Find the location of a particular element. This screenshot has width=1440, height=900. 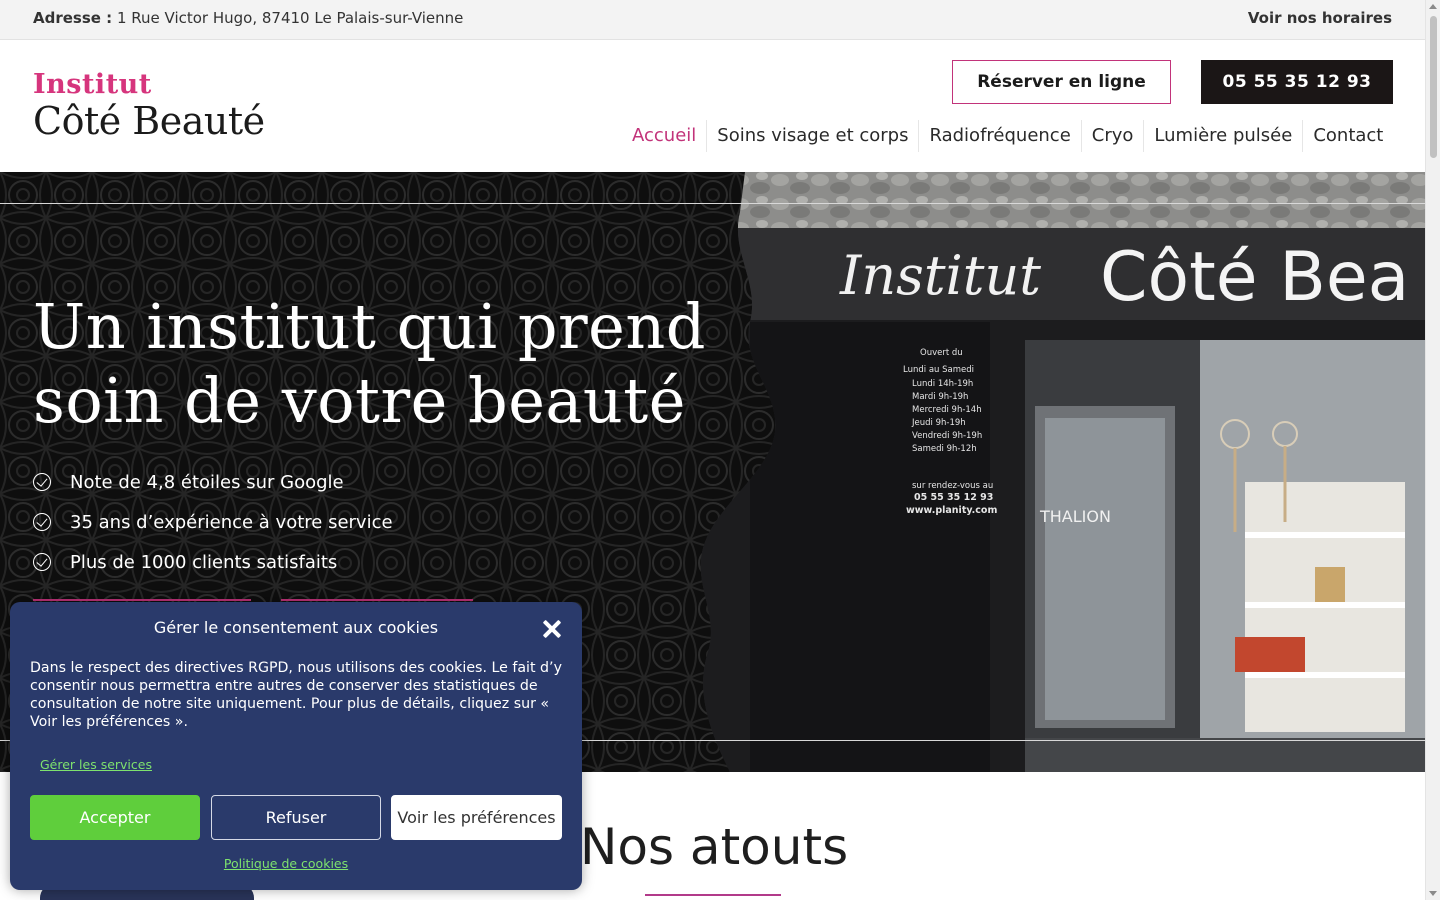

benefit-text: Note de 4,8 étoiles sur Google is located at coordinates (207, 482).